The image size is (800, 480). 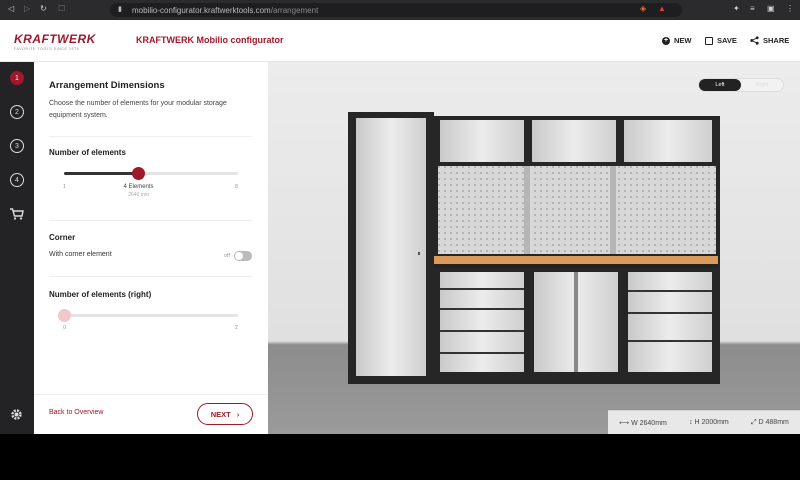 I want to click on height-value: H 2000mm, so click(x=711, y=422).